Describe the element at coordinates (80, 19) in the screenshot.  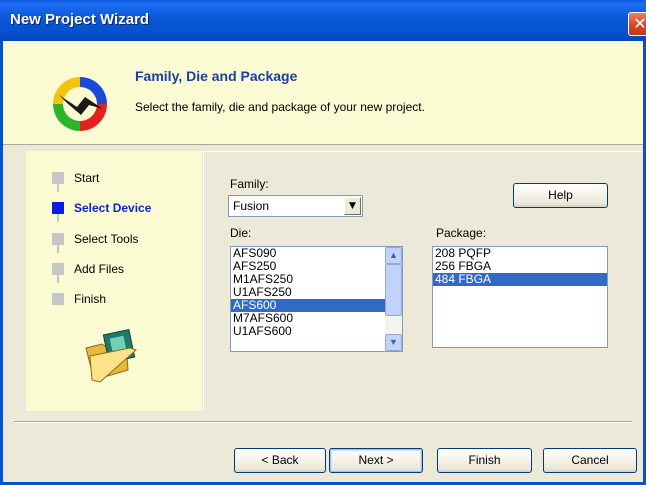
I see `window-title: New Project Wizard` at that location.